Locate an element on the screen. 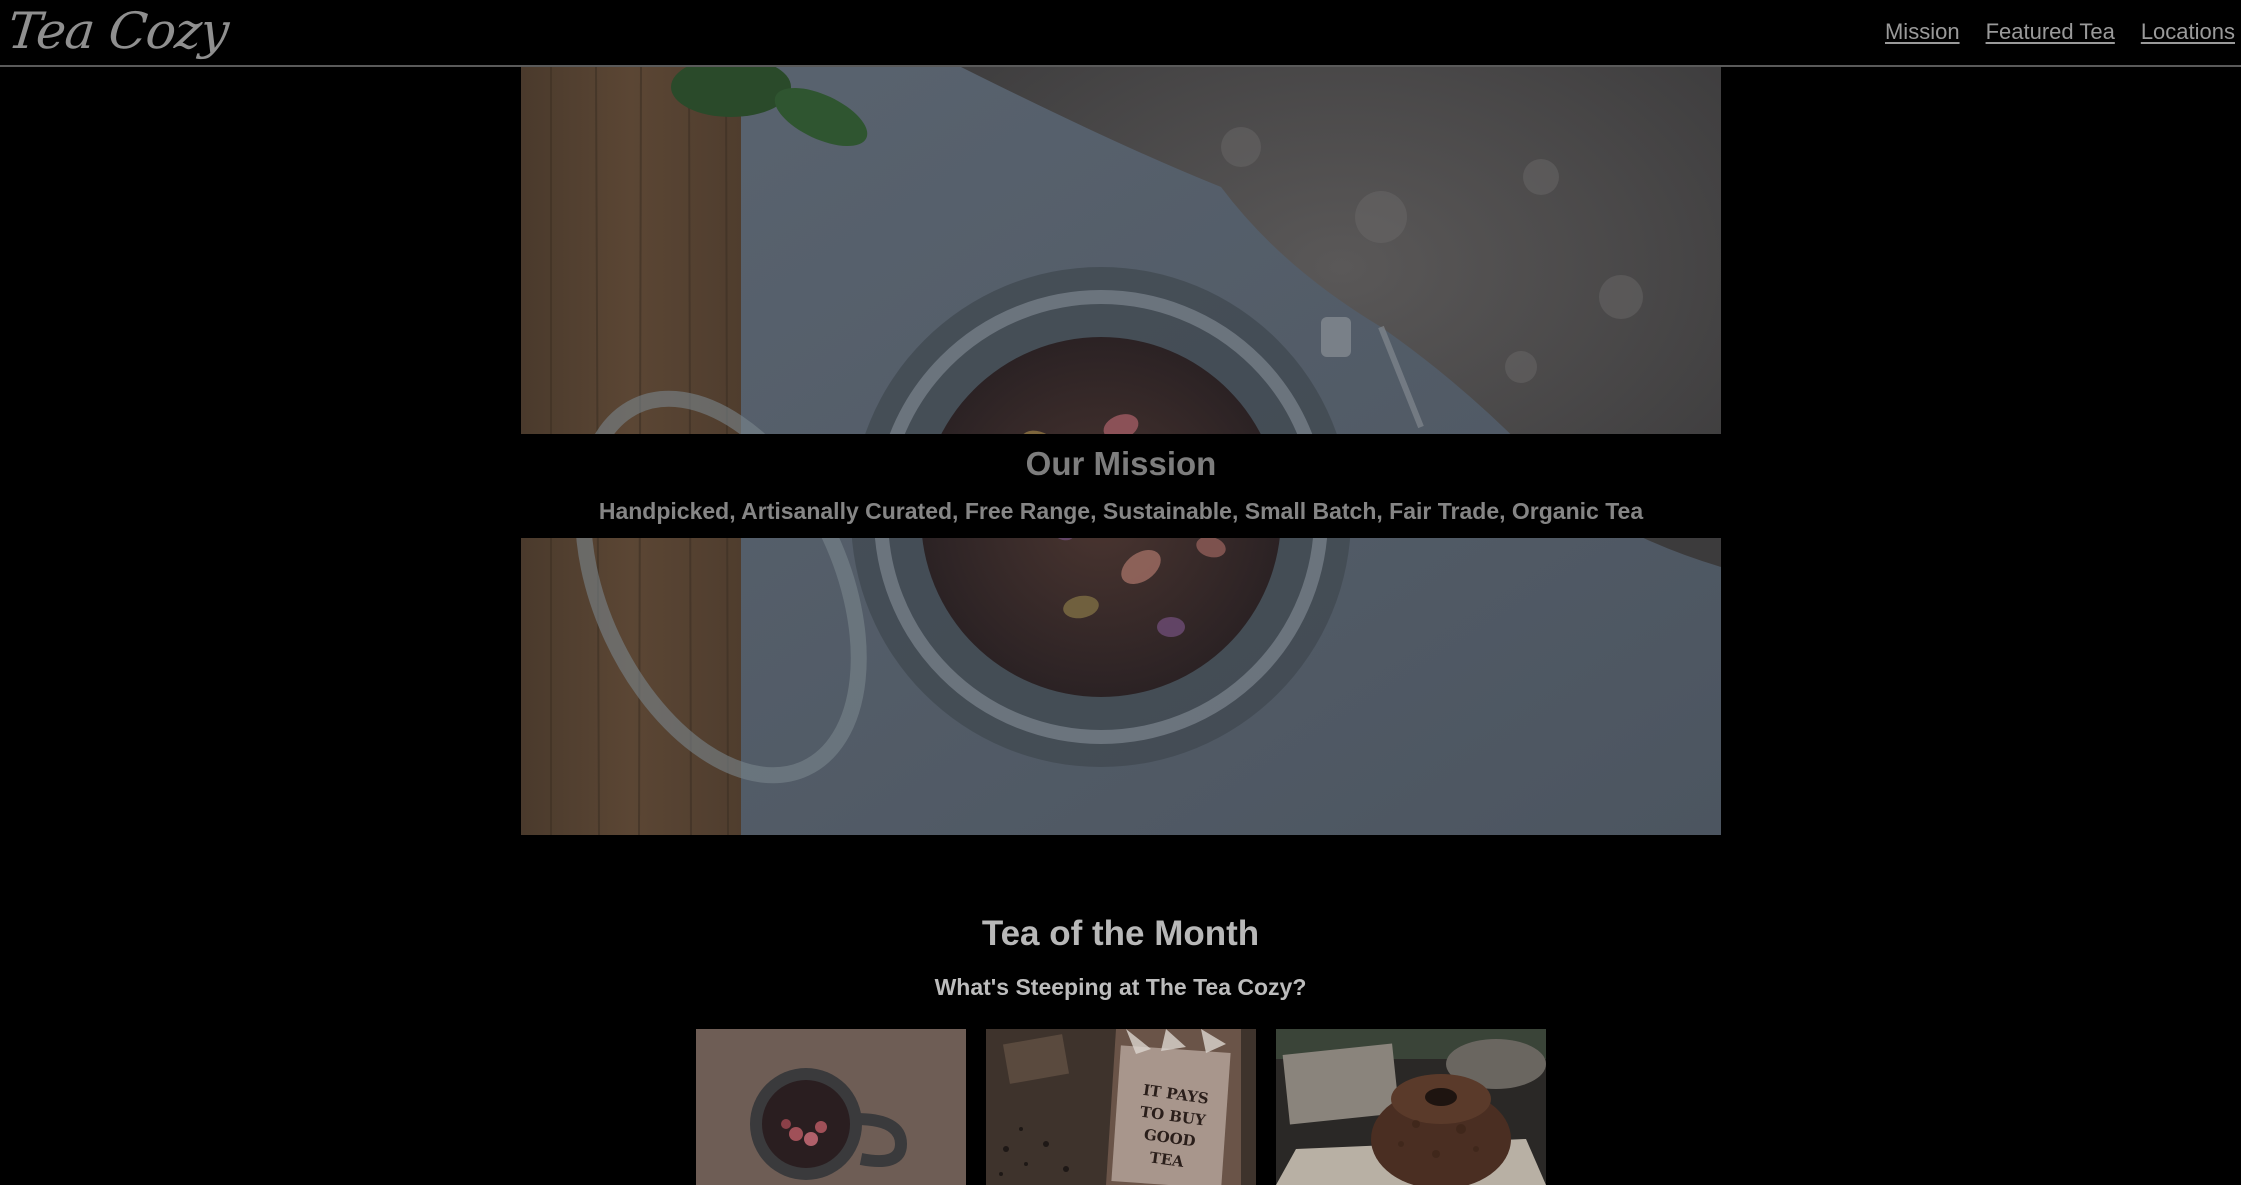 This screenshot has height=1185, width=2241. tea-card-sign-box: IT PAYS TO BUY GOOD TEA is located at coordinates (1121, 1107).